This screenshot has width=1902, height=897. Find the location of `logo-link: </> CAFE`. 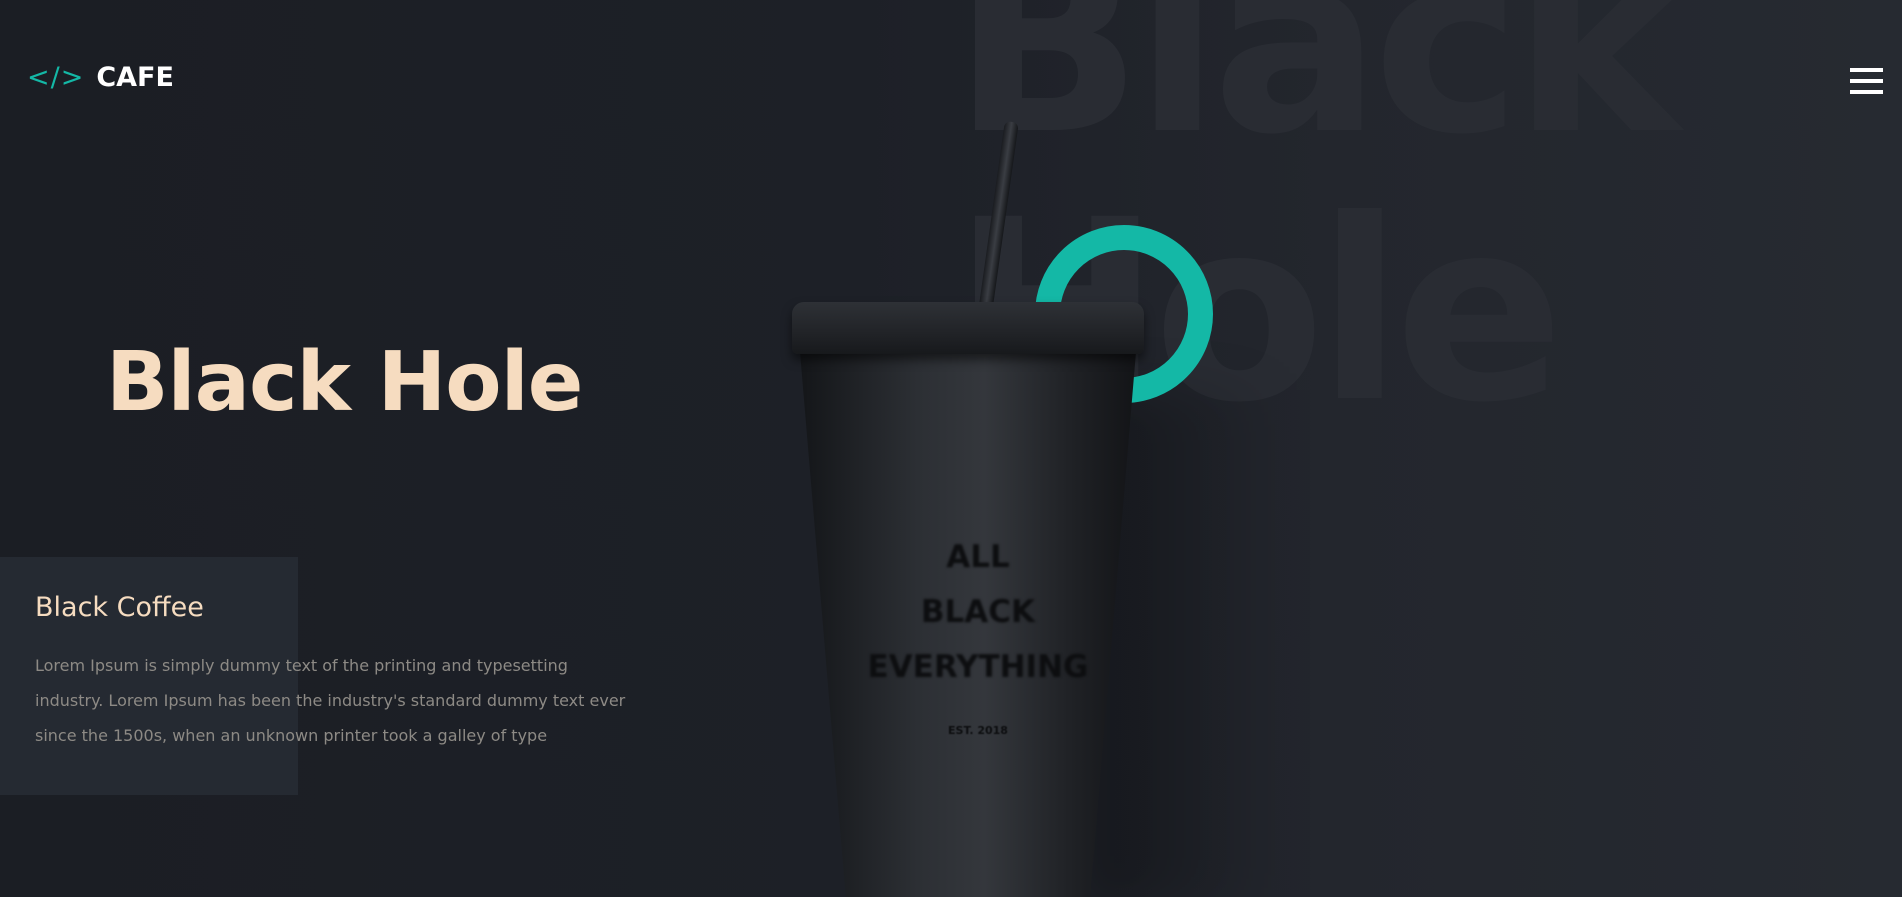

logo-link: </> CAFE is located at coordinates (100, 77).